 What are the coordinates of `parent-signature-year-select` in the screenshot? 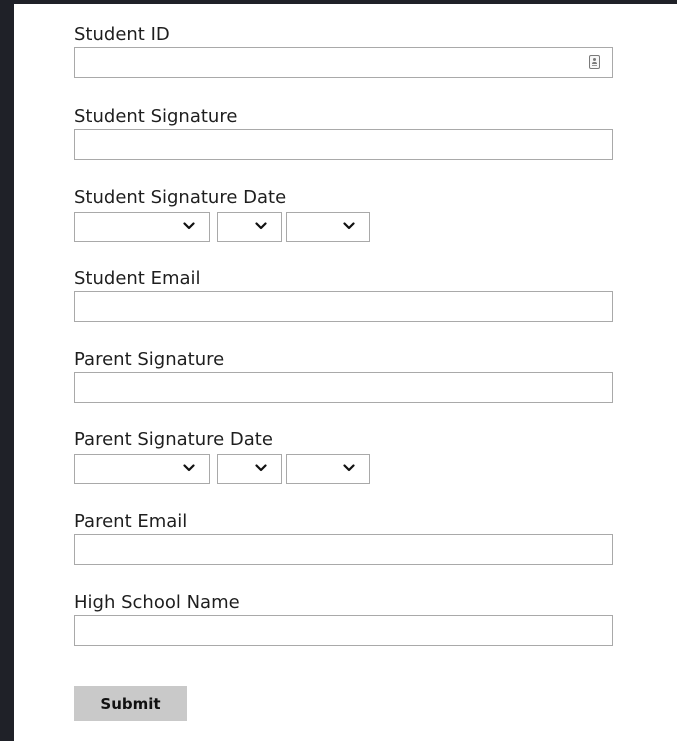 It's located at (328, 469).